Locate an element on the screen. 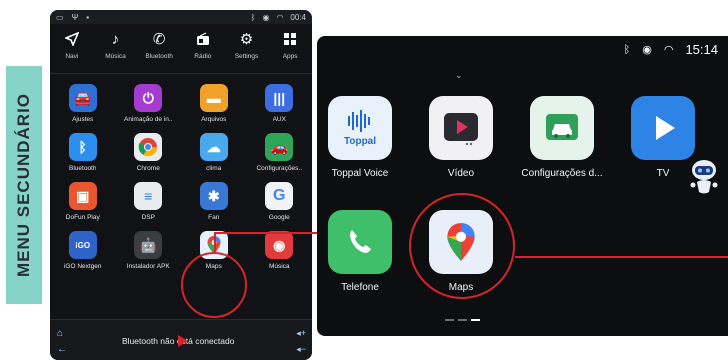  nav-musica: ♪ Música is located at coordinates (115, 46).